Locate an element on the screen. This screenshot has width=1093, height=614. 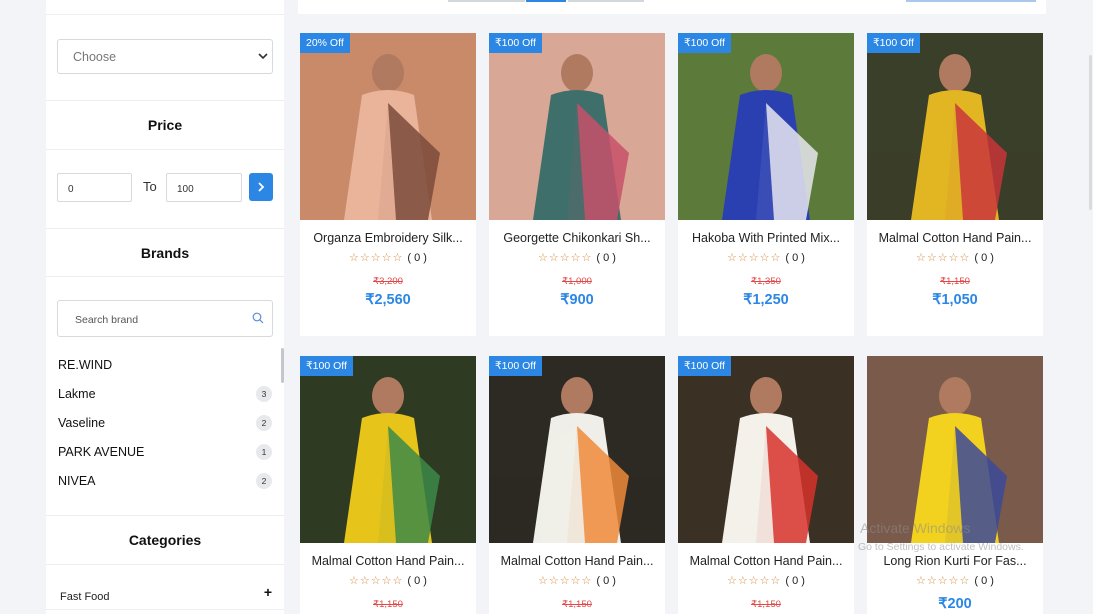
chevron-right-icon is located at coordinates (261, 187).